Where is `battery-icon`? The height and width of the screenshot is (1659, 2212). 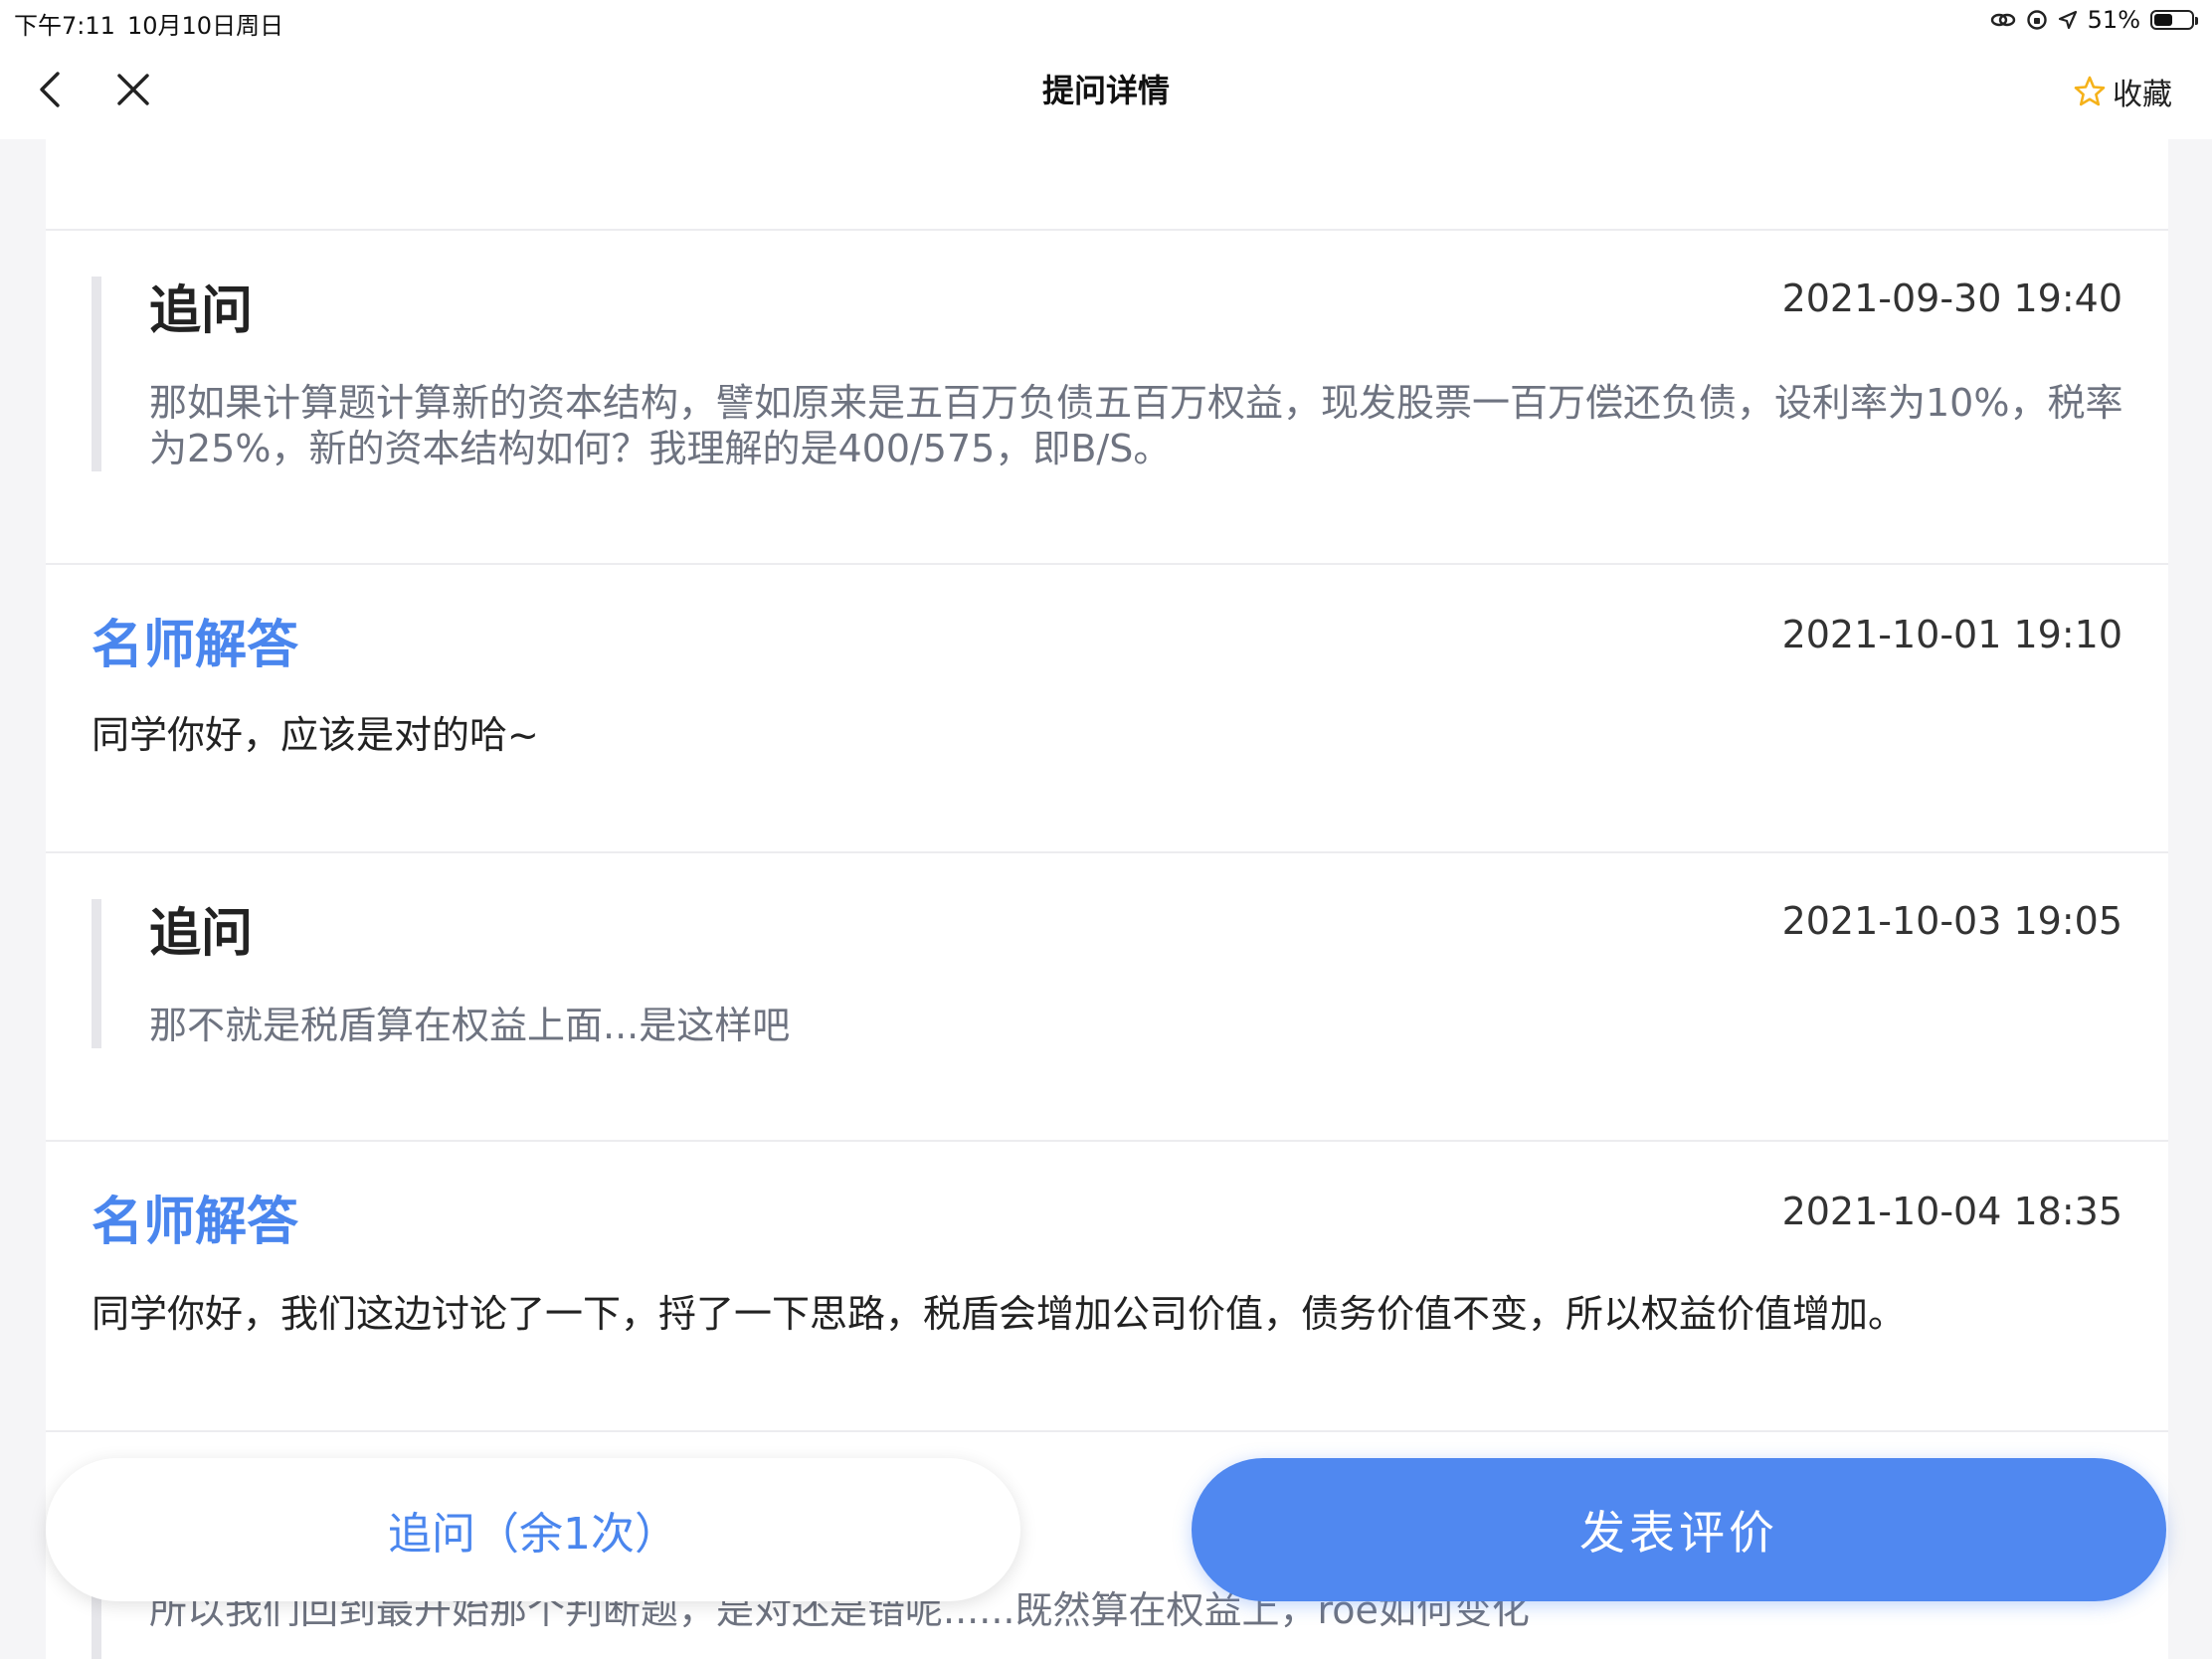
battery-icon is located at coordinates (2174, 20).